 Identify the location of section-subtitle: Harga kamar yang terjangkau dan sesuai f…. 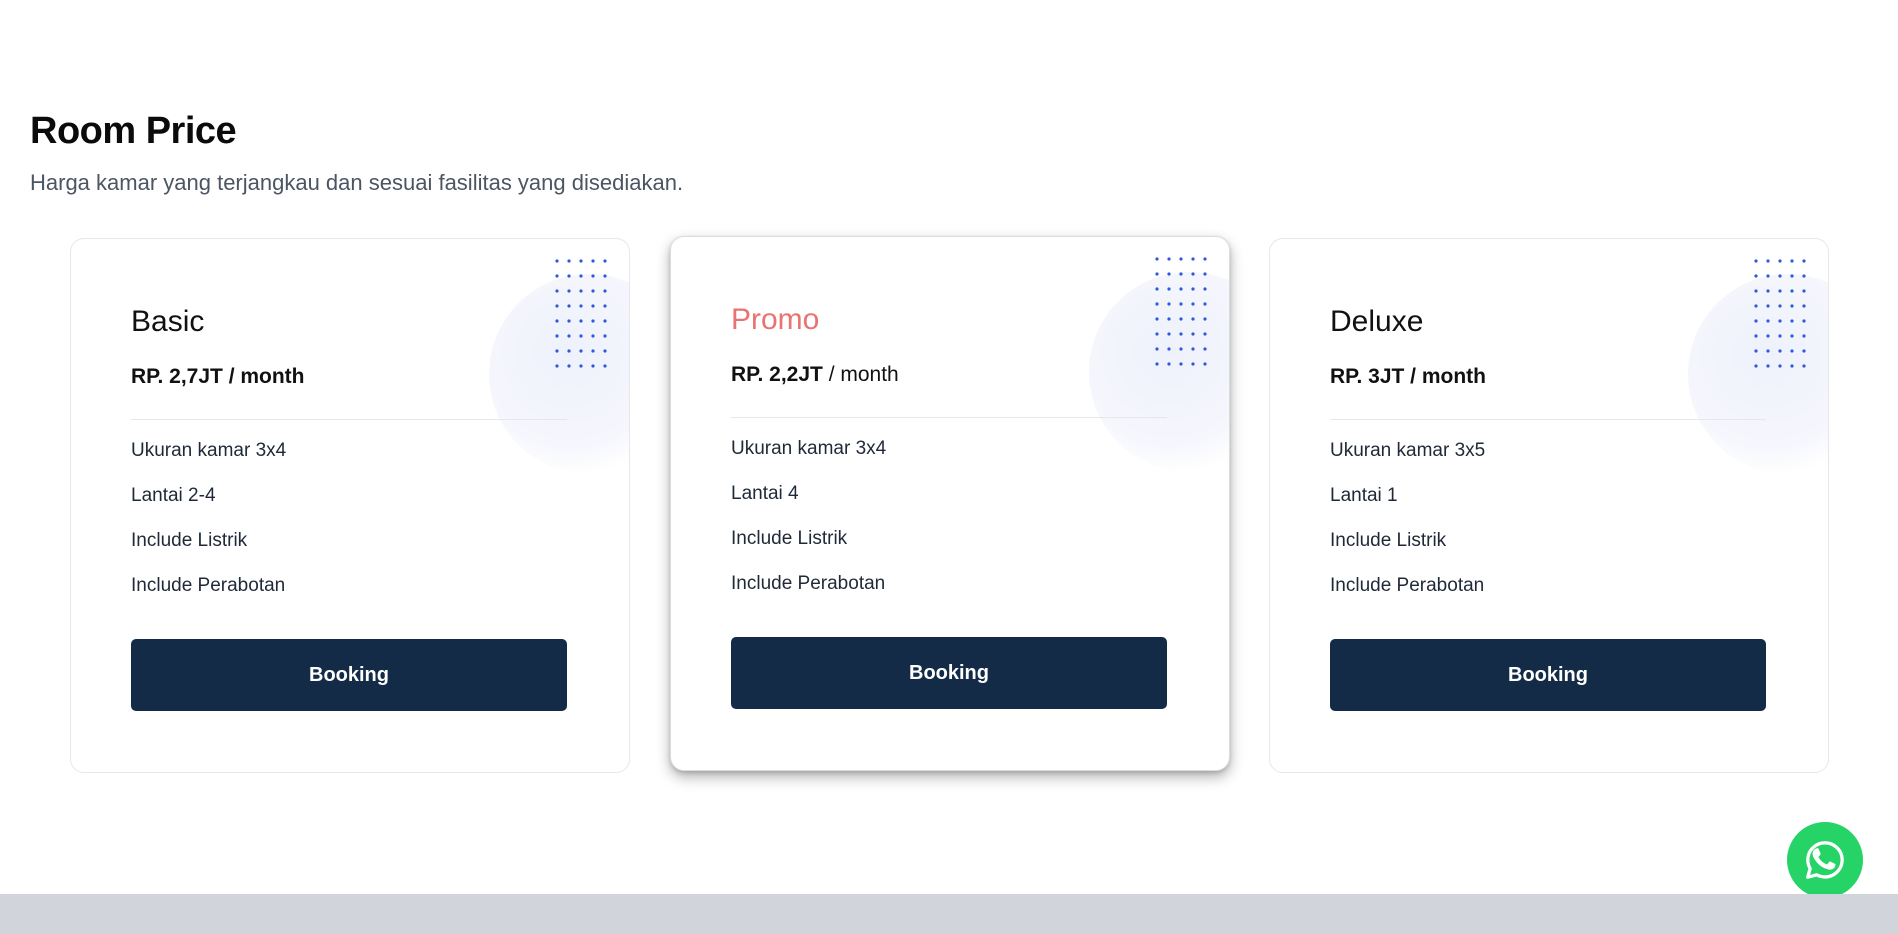
(357, 182).